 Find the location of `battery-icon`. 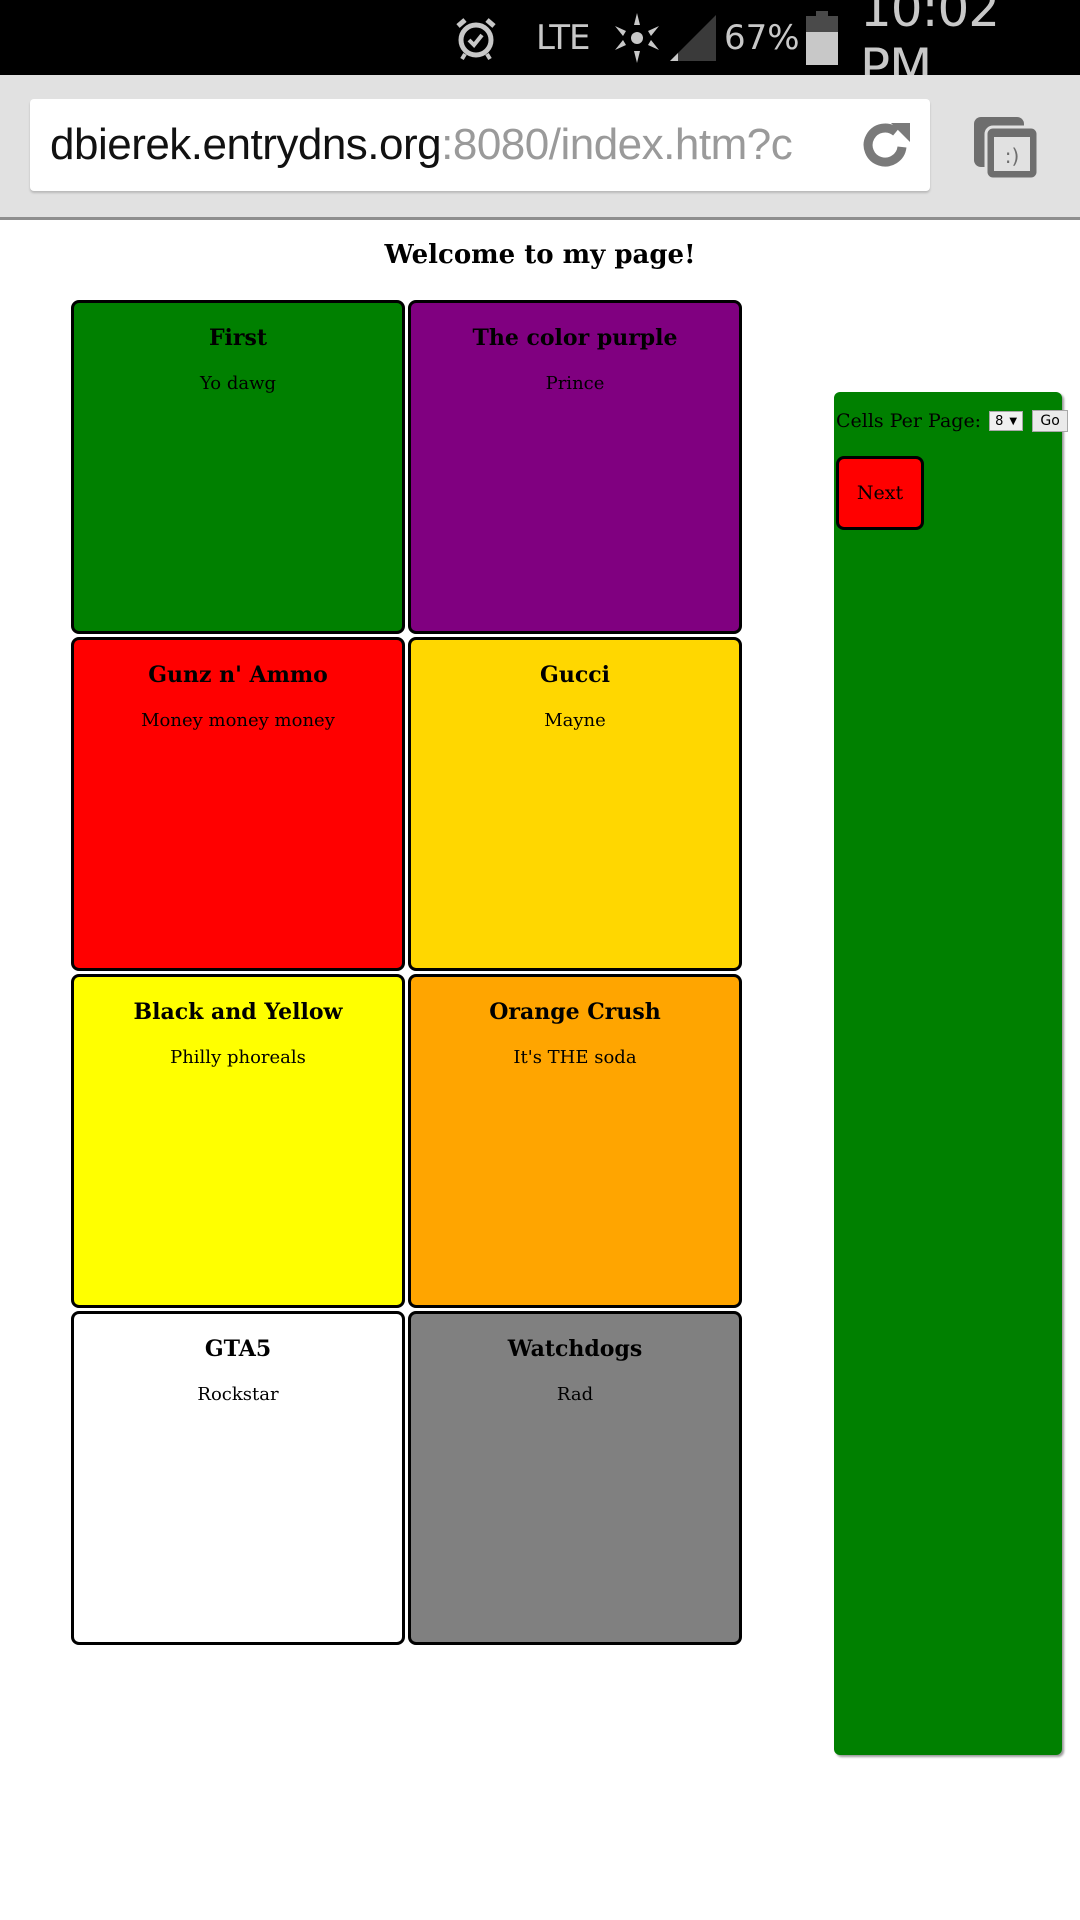

battery-icon is located at coordinates (822, 37).